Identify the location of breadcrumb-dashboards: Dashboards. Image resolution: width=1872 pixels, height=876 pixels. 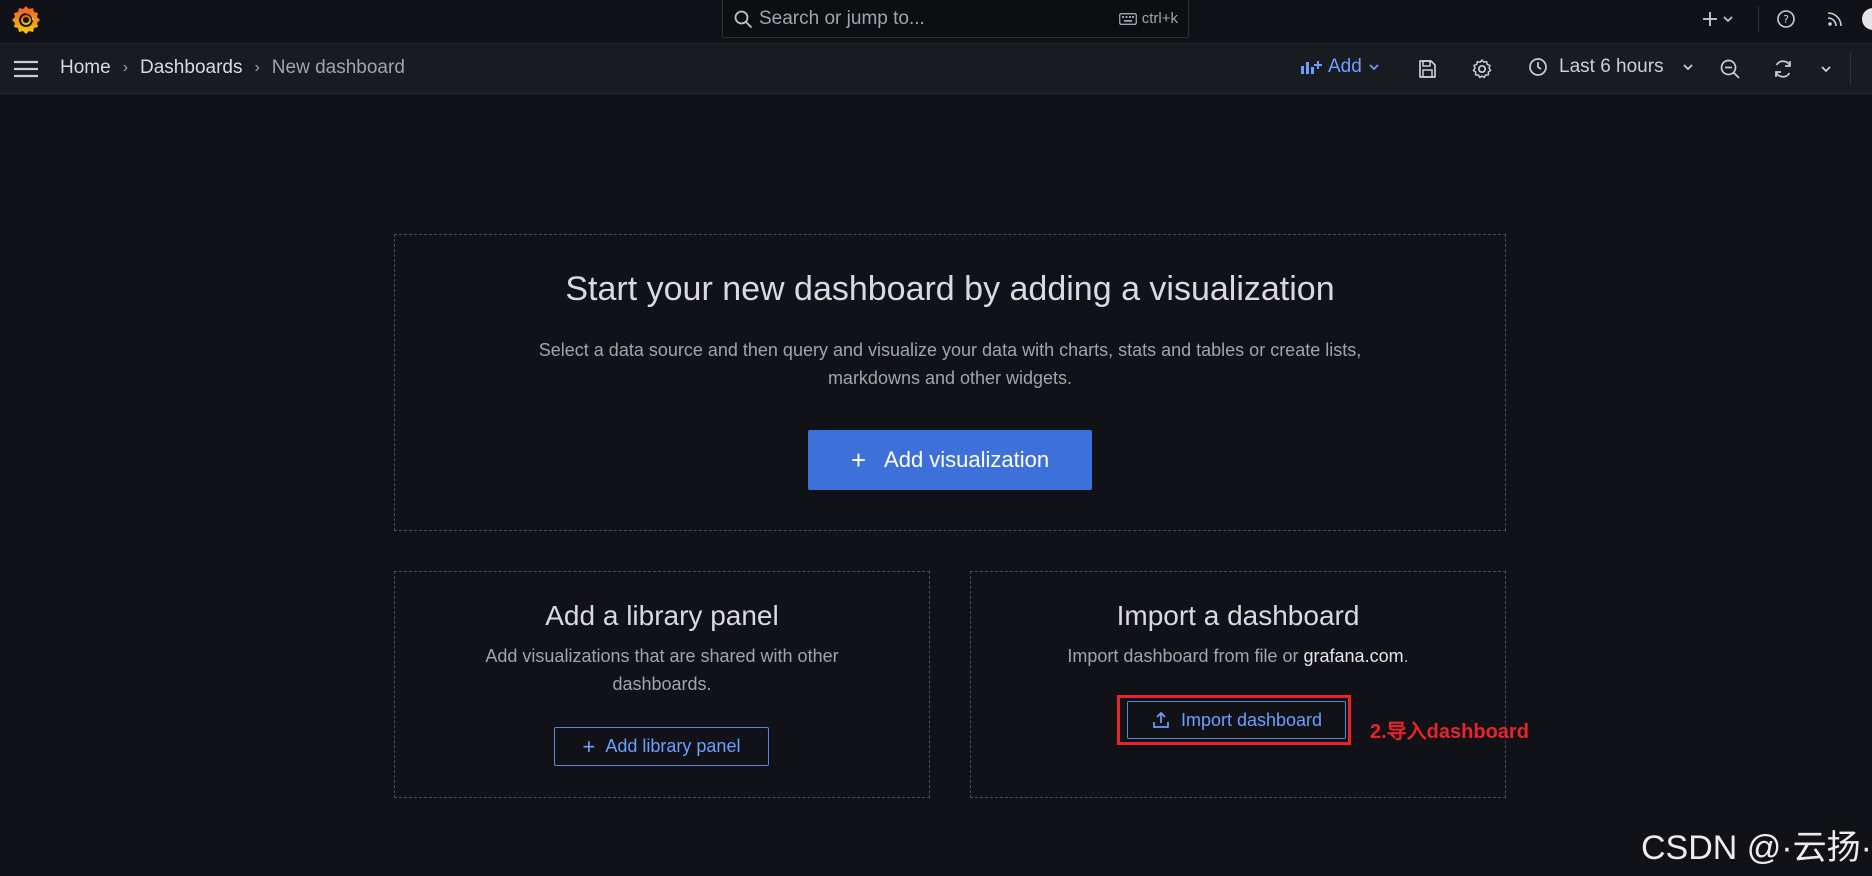
(191, 68).